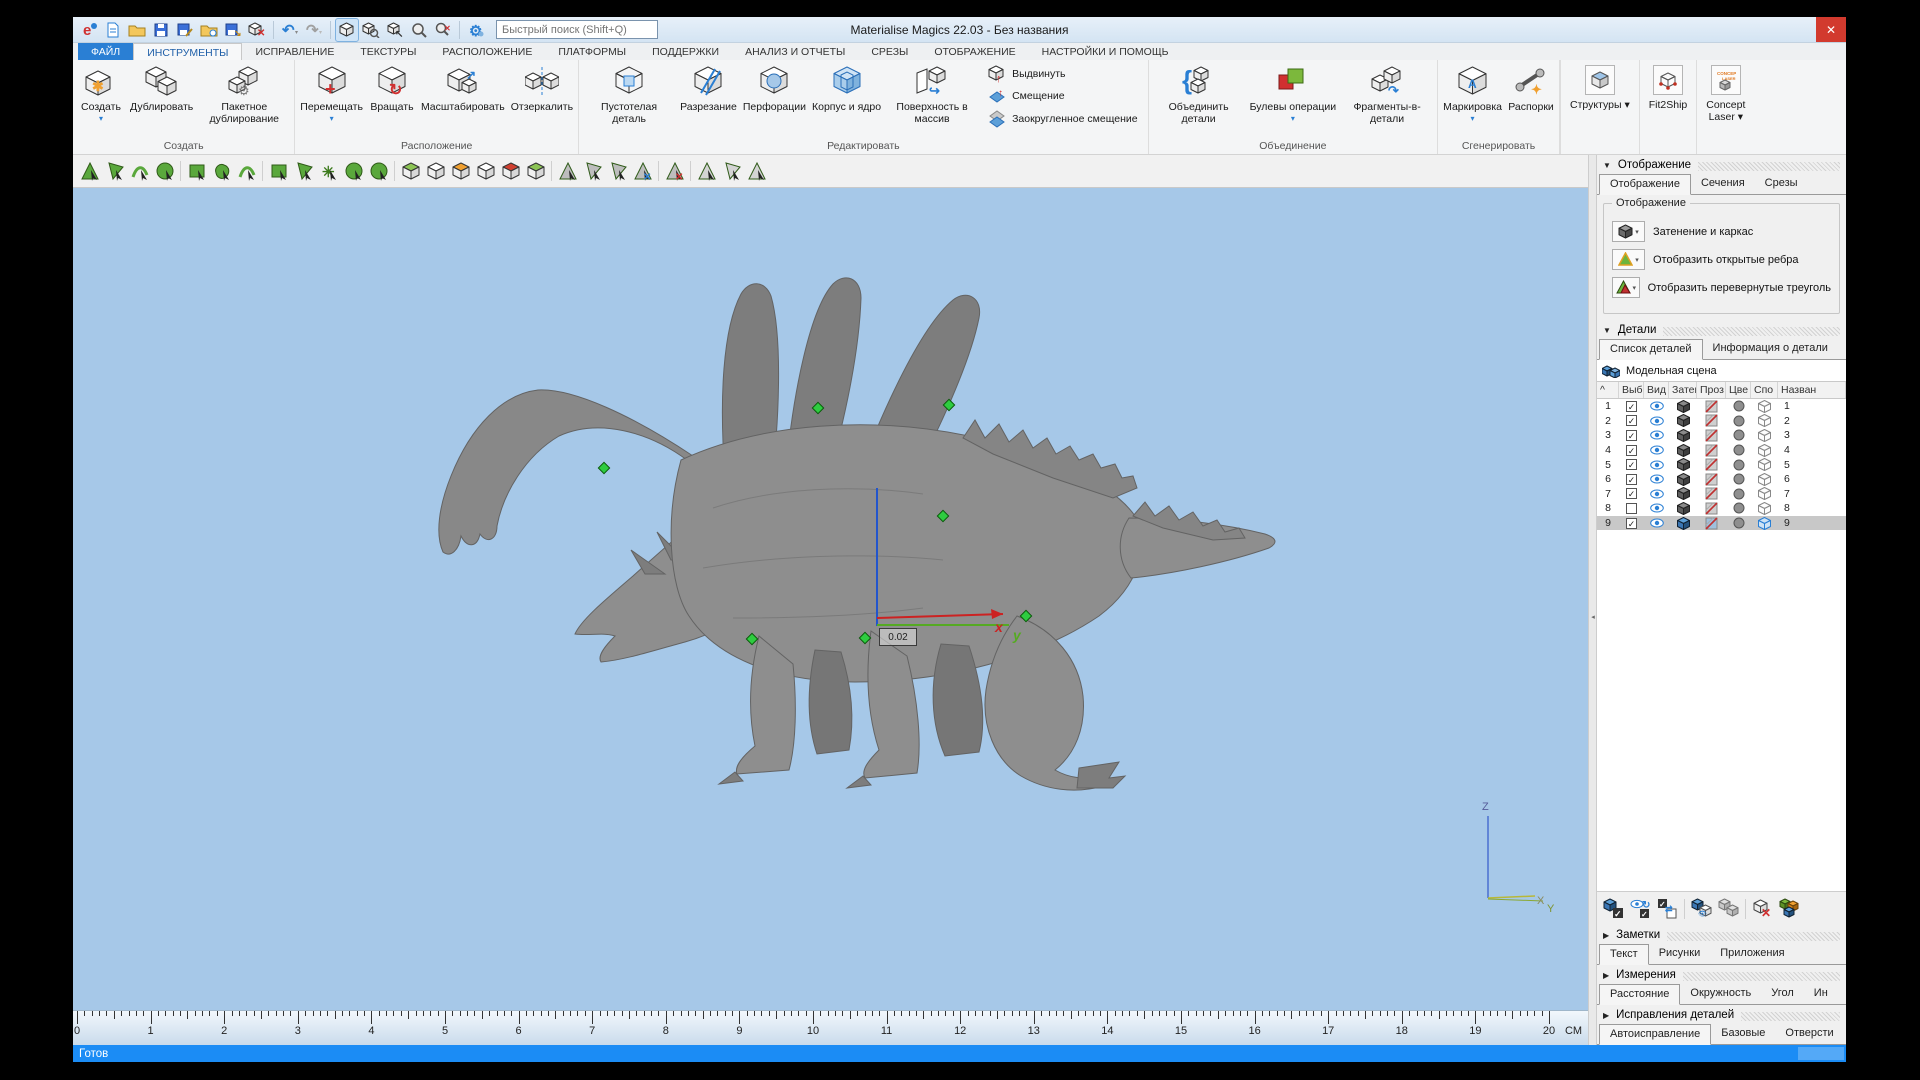 The height and width of the screenshot is (1080, 1920). I want to click on table-row: 8 8, so click(1721, 508).